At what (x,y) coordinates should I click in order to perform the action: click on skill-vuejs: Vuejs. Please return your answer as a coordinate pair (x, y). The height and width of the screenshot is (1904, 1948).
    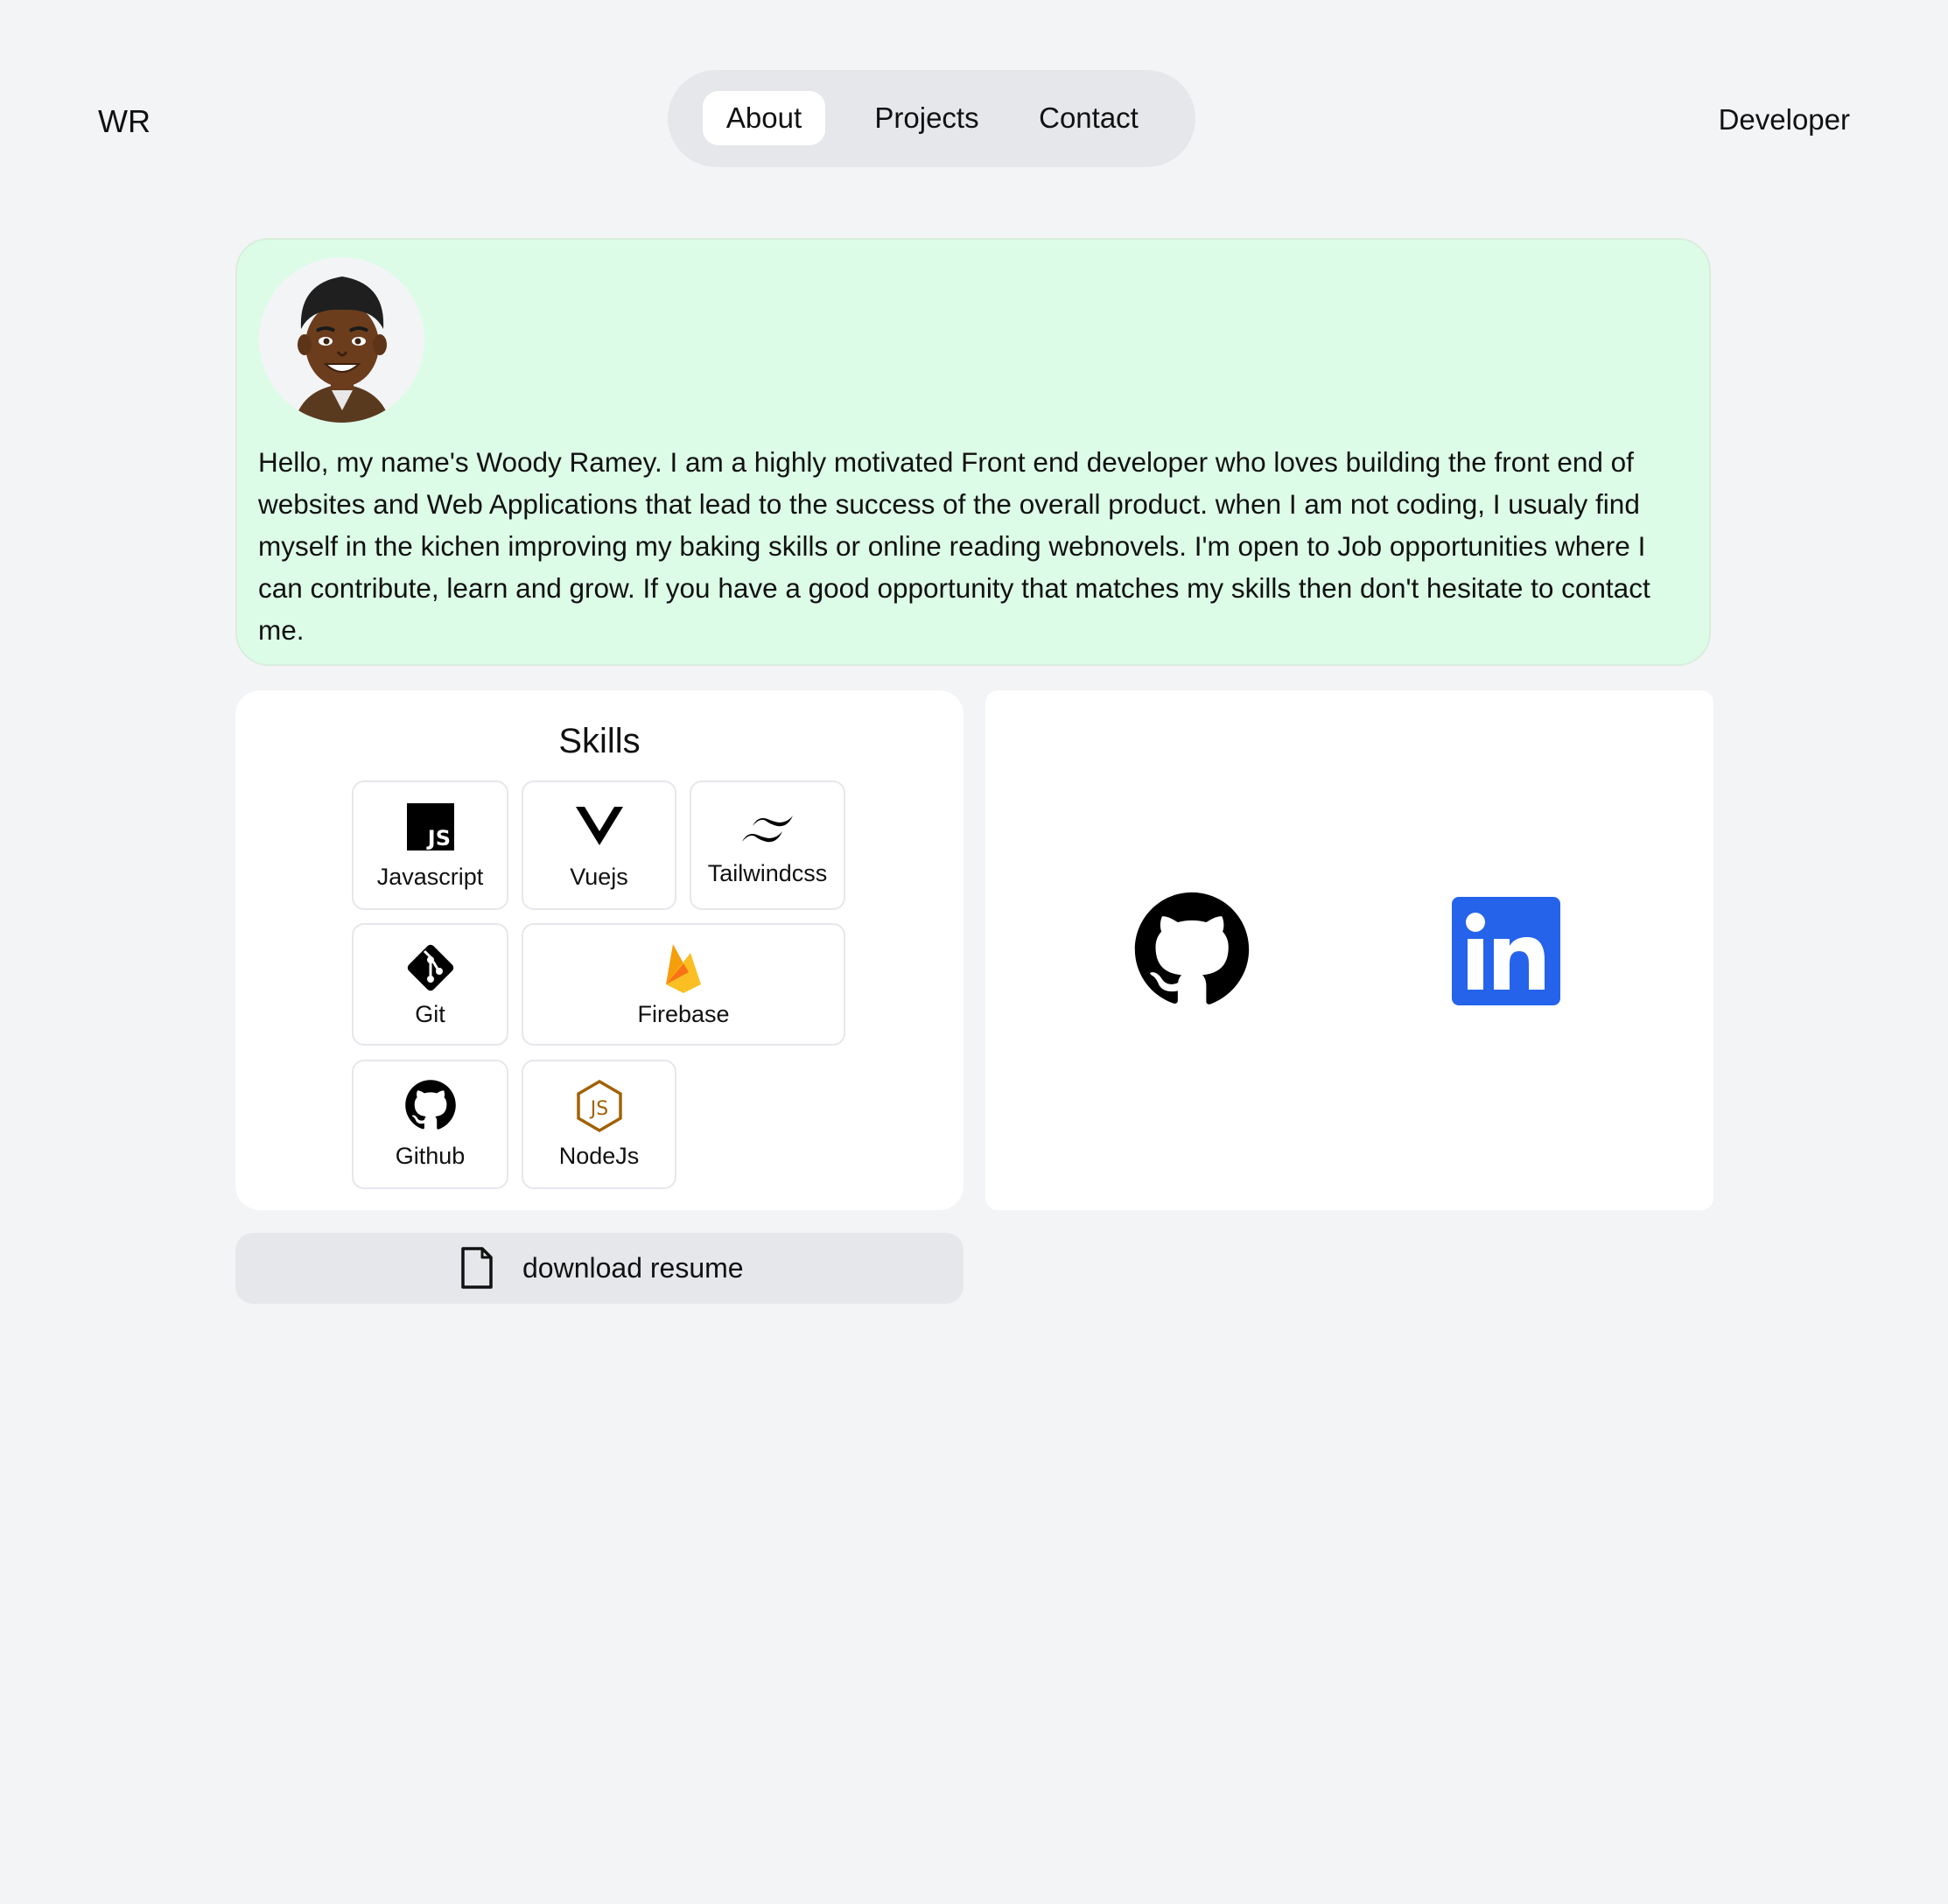
    Looking at the image, I should click on (599, 845).